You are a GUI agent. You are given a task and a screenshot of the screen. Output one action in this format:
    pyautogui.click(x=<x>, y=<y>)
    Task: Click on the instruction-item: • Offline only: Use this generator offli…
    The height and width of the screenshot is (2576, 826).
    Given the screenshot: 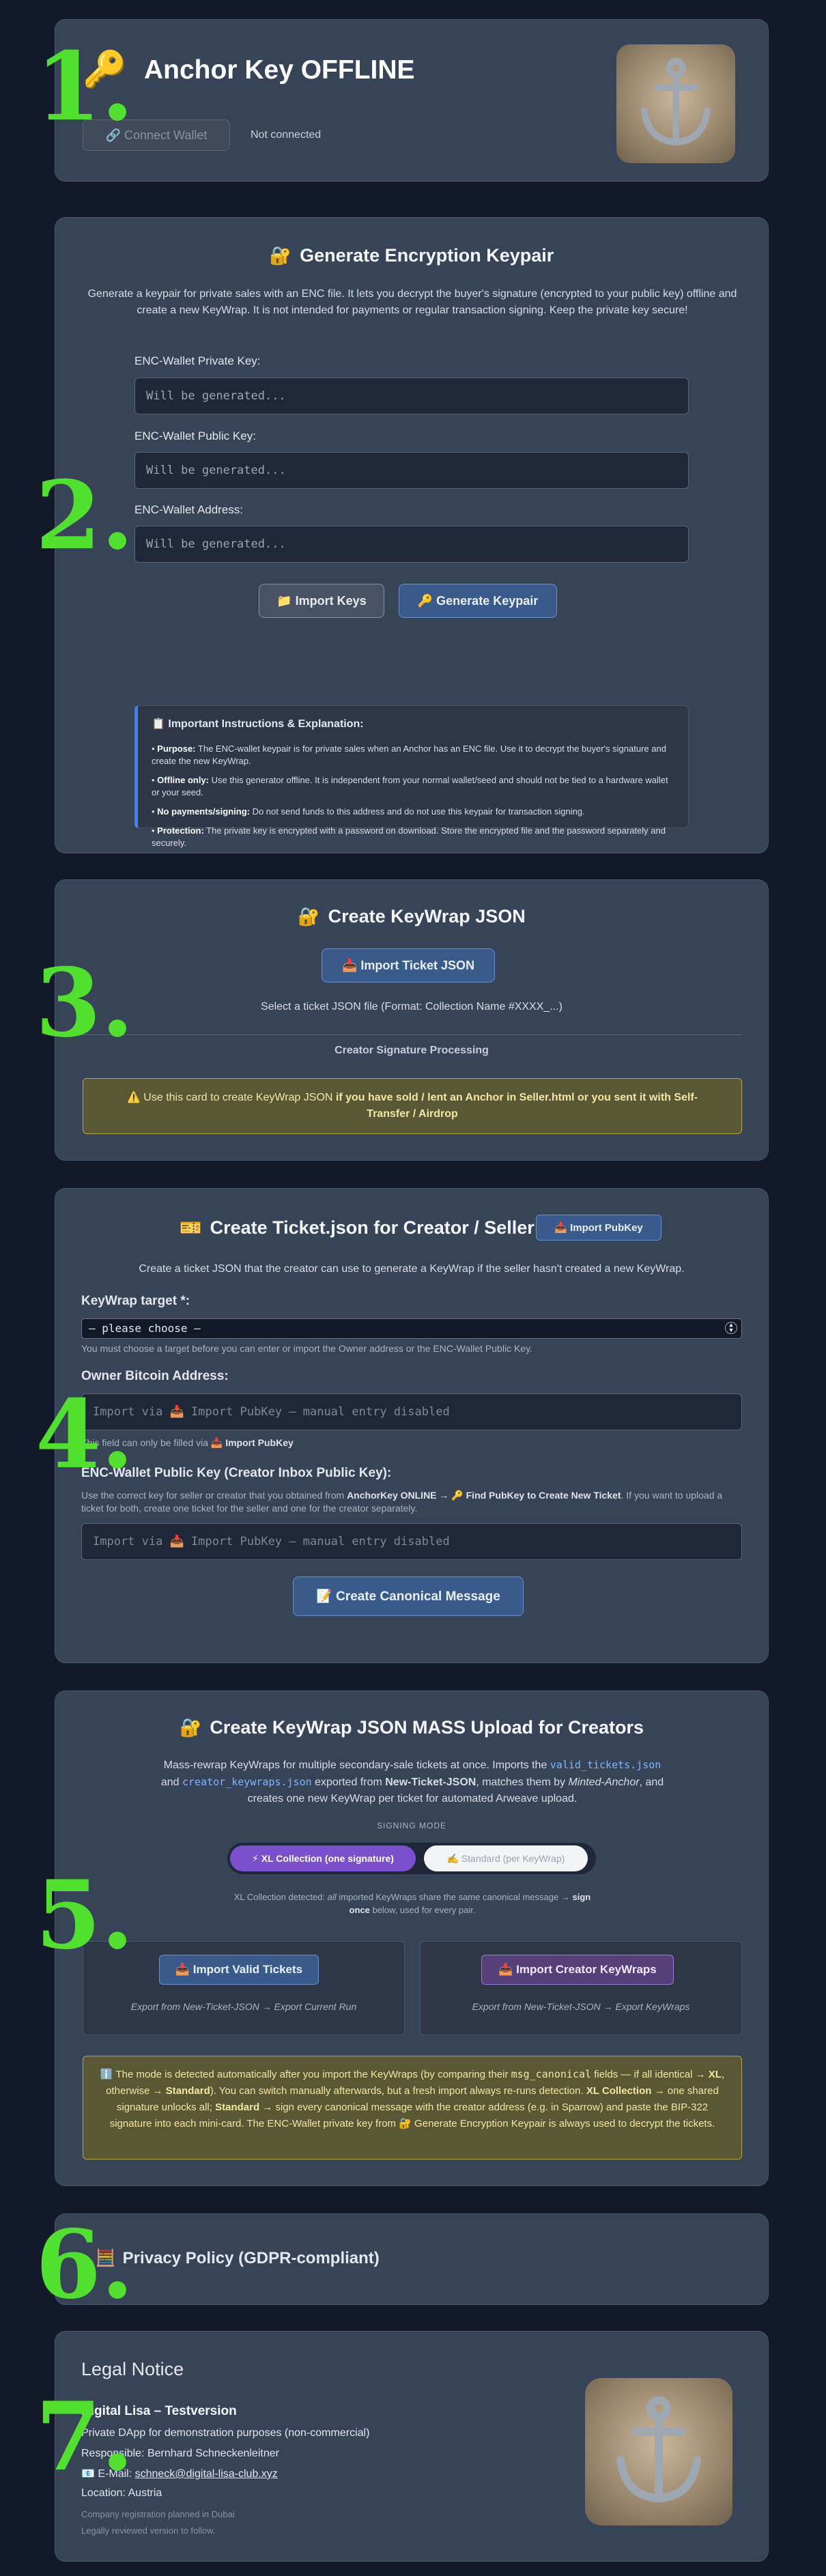 What is the action you would take?
    pyautogui.click(x=410, y=786)
    